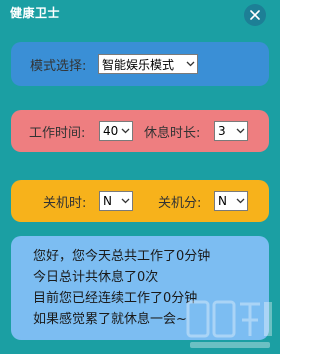 Image resolution: width=320 pixels, height=354 pixels. I want to click on status-line-greeting: 您好，您今天总共工作了0分钟, so click(122, 256).